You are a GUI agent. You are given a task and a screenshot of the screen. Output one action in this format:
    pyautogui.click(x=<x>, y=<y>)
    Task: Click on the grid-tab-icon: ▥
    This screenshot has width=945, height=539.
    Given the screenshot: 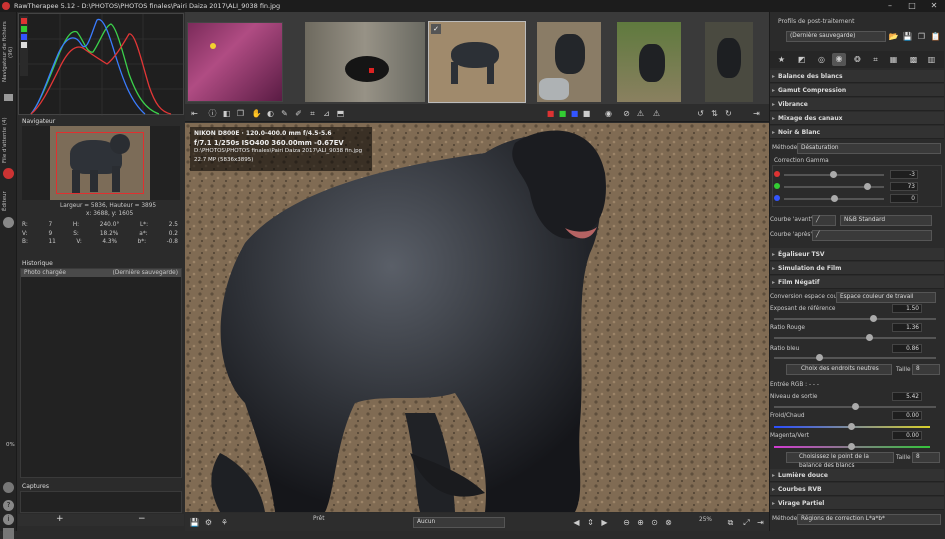 What is the action you would take?
    pyautogui.click(x=931, y=59)
    